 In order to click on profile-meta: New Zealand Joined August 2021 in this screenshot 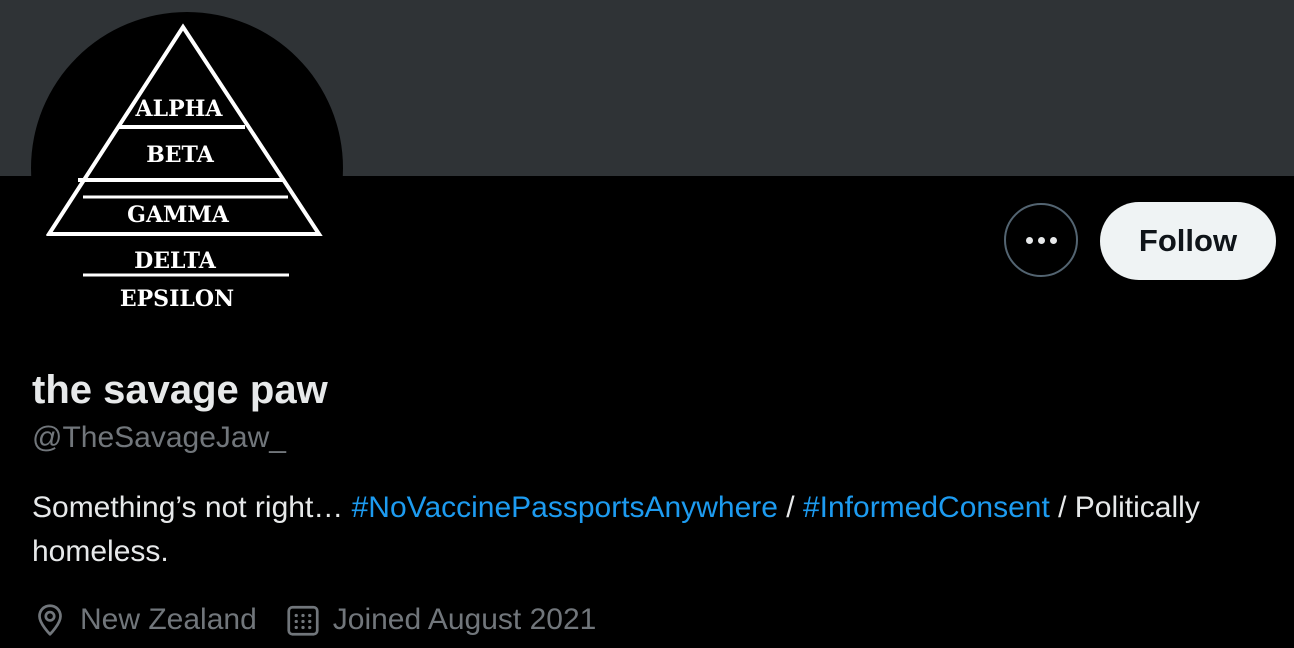, I will do `click(328, 620)`.